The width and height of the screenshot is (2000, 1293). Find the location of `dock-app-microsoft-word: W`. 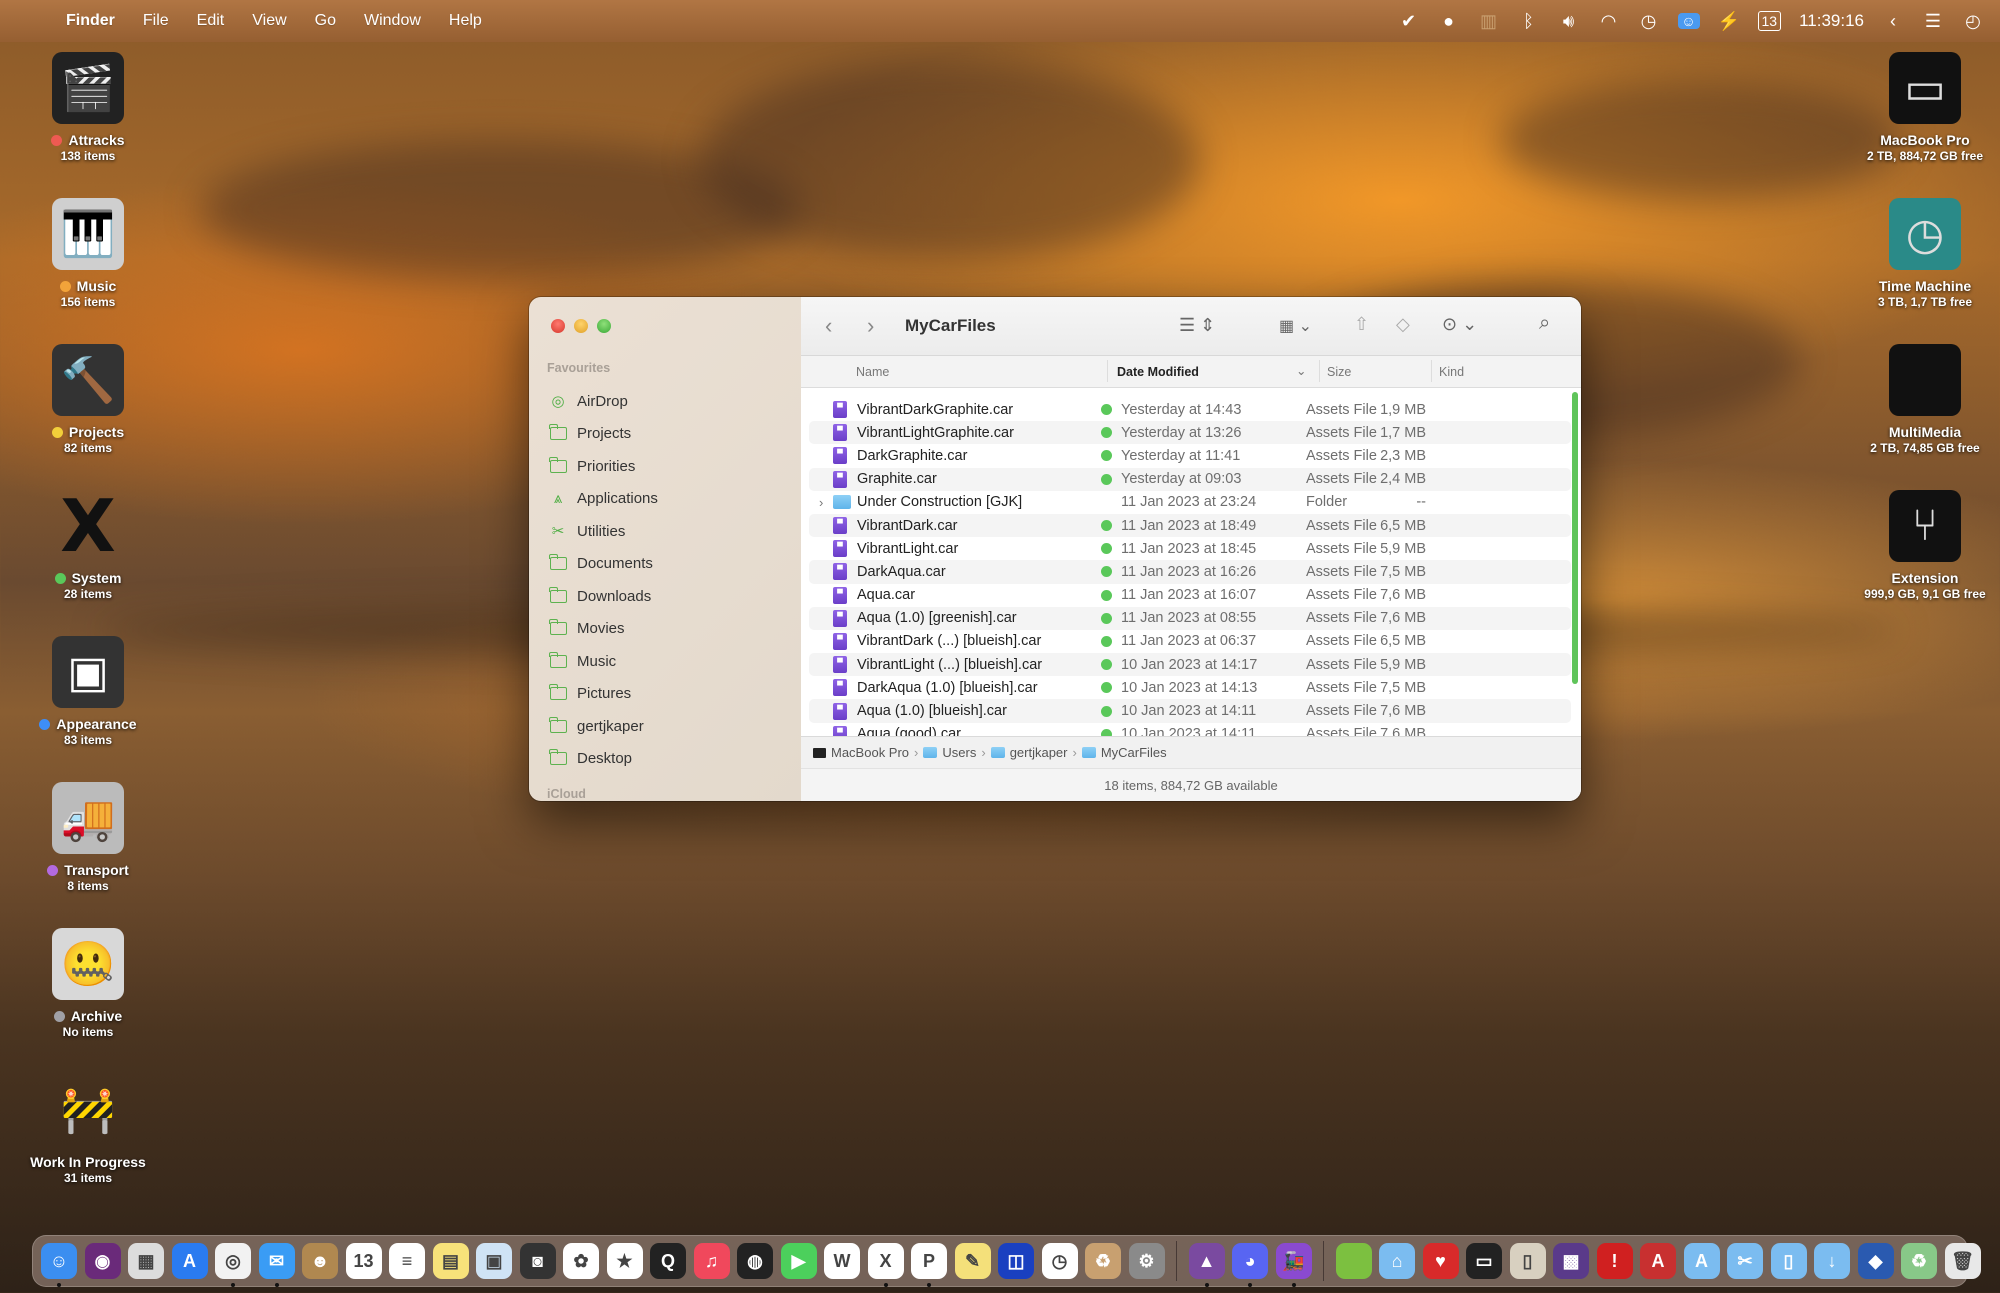

dock-app-microsoft-word: W is located at coordinates (842, 1261).